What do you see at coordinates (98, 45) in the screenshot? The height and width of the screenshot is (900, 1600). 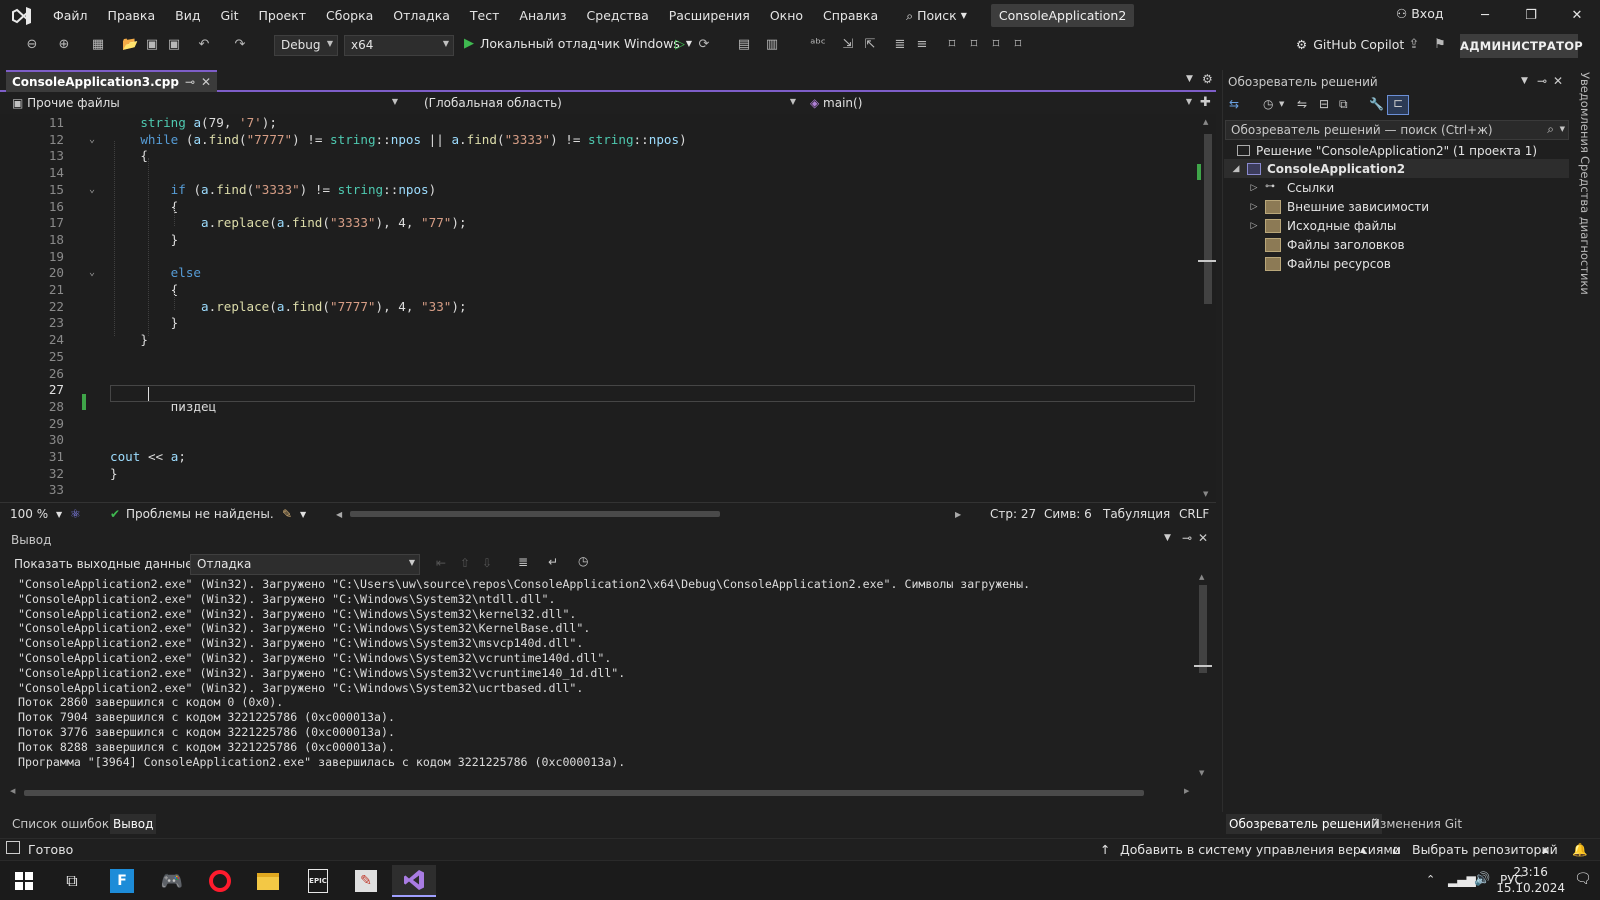 I see `new-item-icon: ▦` at bounding box center [98, 45].